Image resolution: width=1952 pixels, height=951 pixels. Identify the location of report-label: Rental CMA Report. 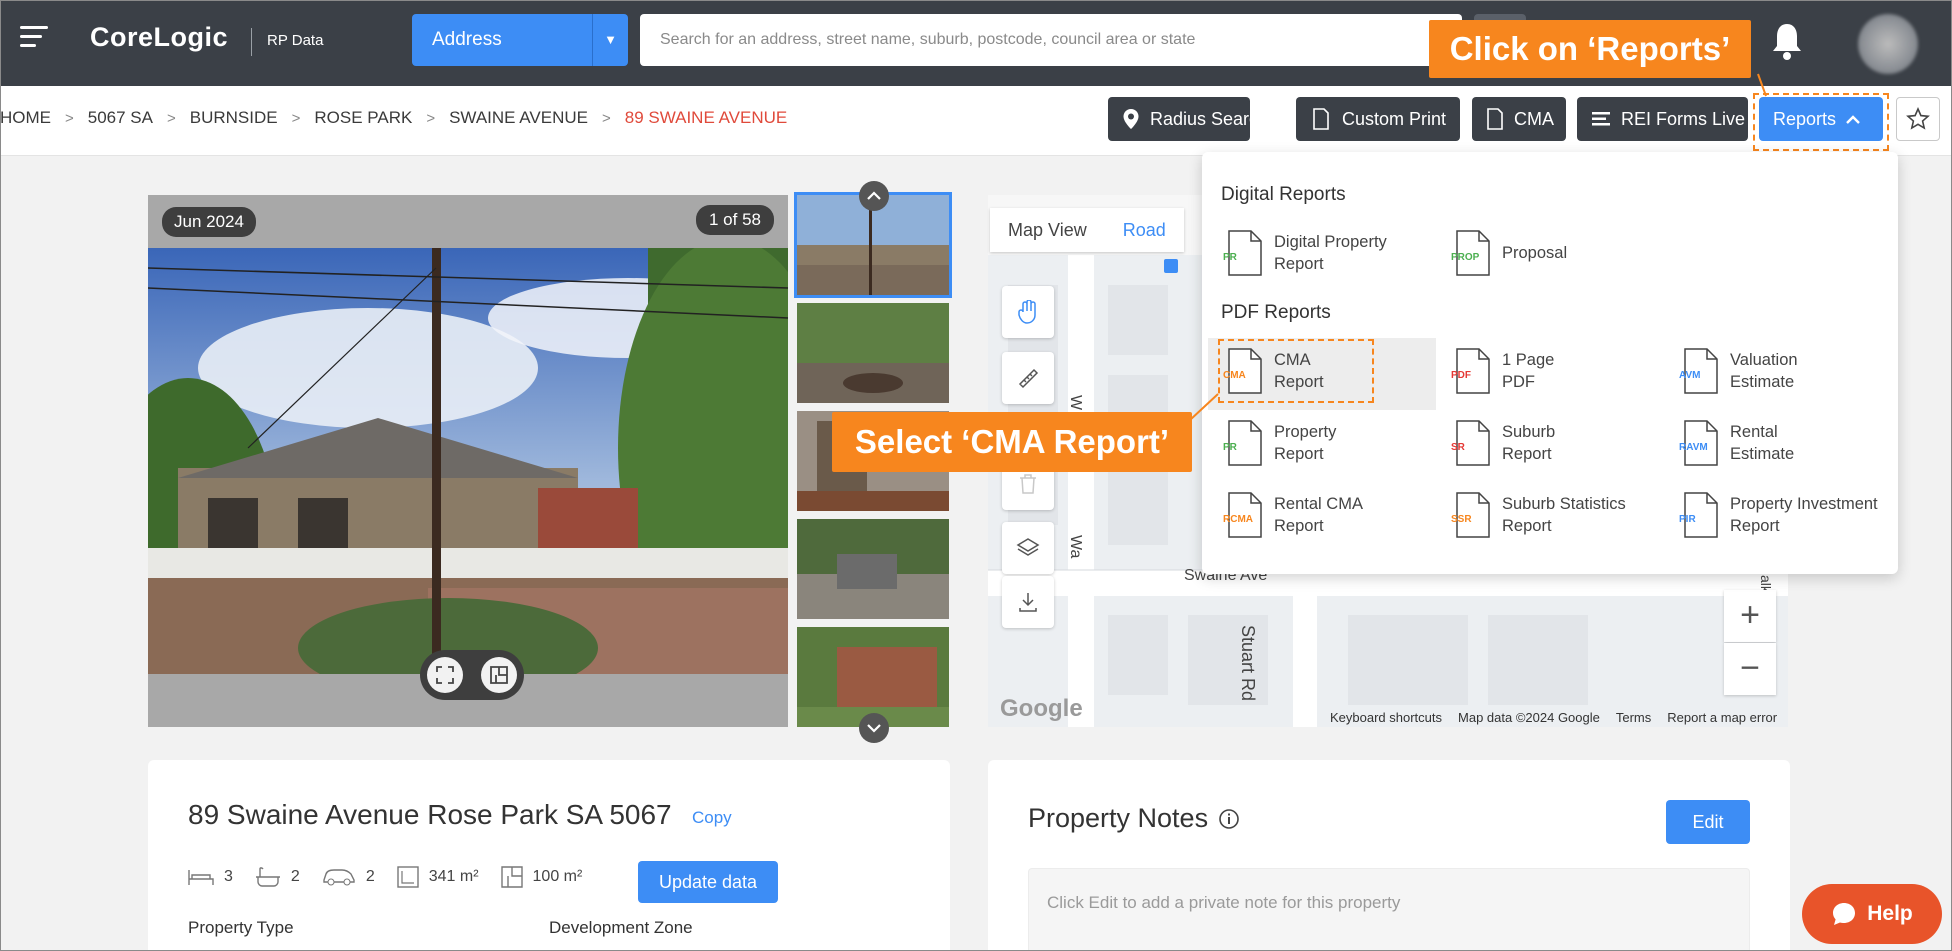
(1318, 515).